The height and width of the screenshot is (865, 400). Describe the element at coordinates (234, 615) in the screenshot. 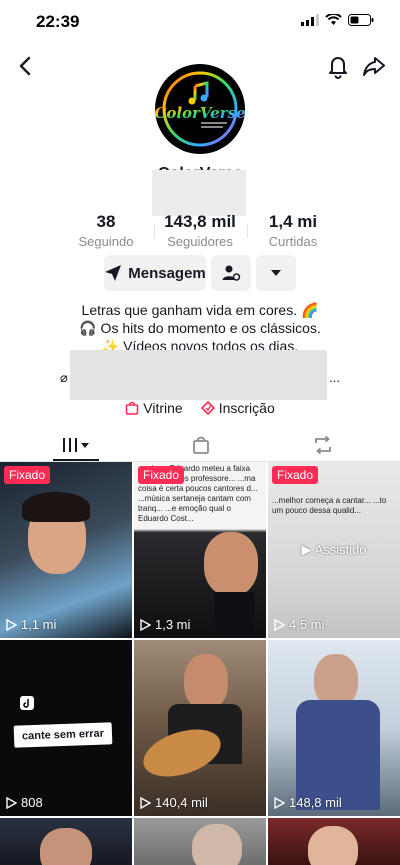

I see `person-suit` at that location.